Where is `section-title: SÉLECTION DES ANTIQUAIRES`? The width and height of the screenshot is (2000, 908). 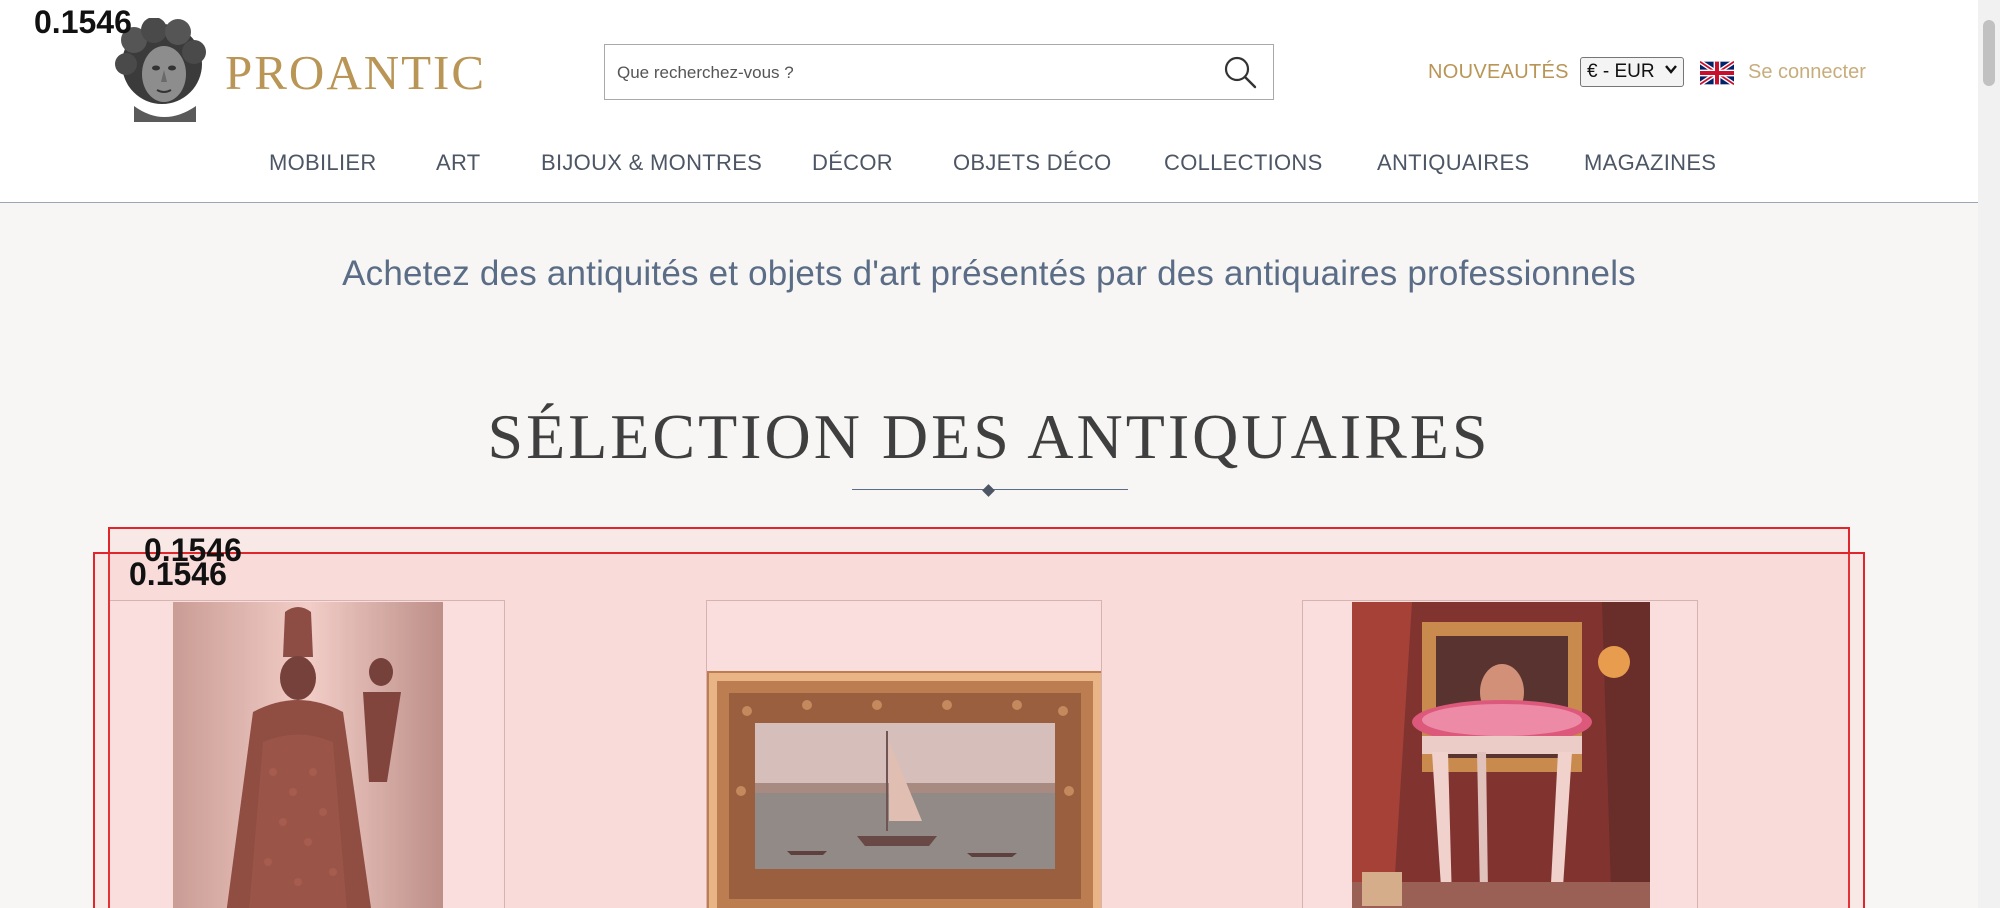
section-title: SÉLECTION DES ANTIQUAIRES is located at coordinates (989, 436).